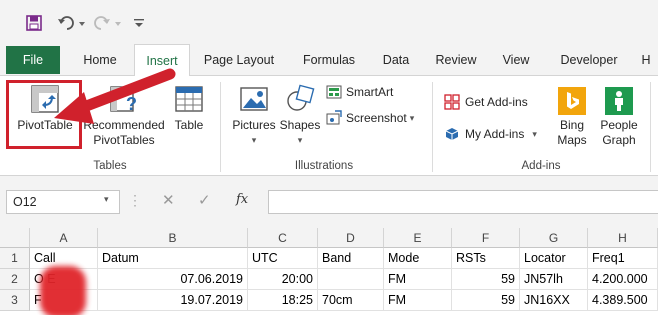 The height and width of the screenshot is (315, 658). Describe the element at coordinates (351, 279) in the screenshot. I see `cell` at that location.